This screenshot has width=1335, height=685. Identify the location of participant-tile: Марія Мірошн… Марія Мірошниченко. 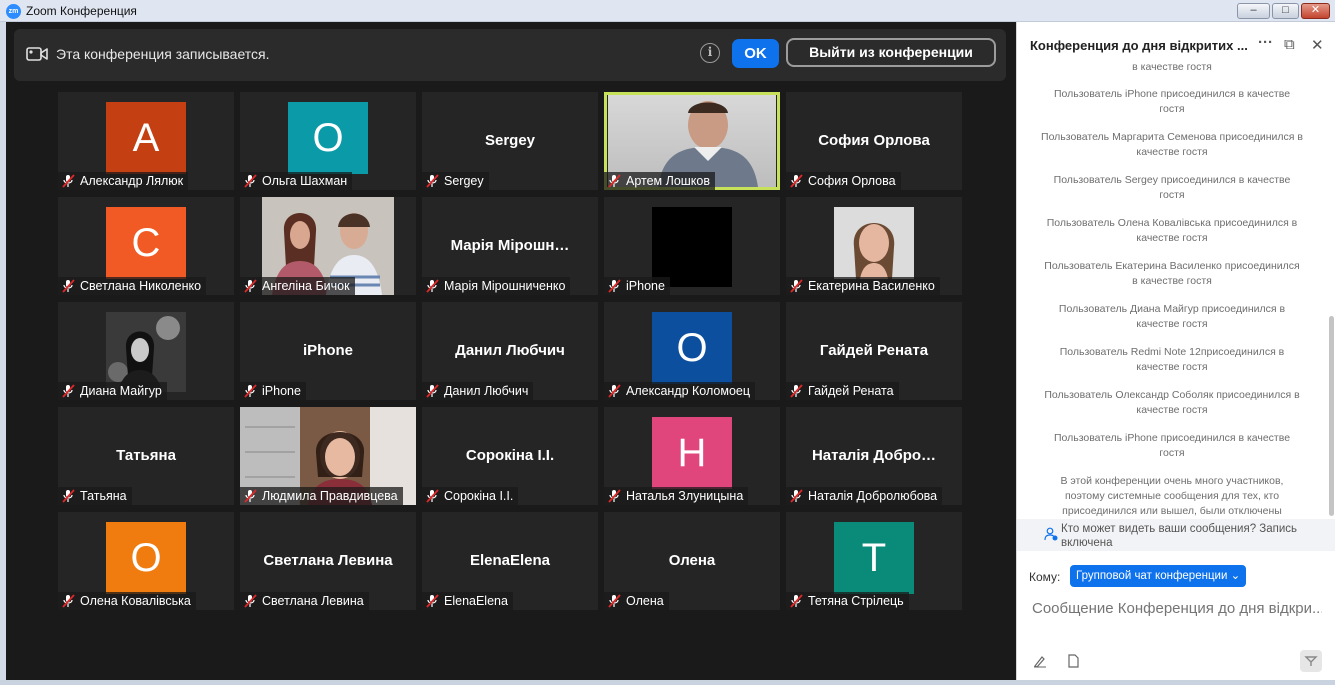
(510, 246).